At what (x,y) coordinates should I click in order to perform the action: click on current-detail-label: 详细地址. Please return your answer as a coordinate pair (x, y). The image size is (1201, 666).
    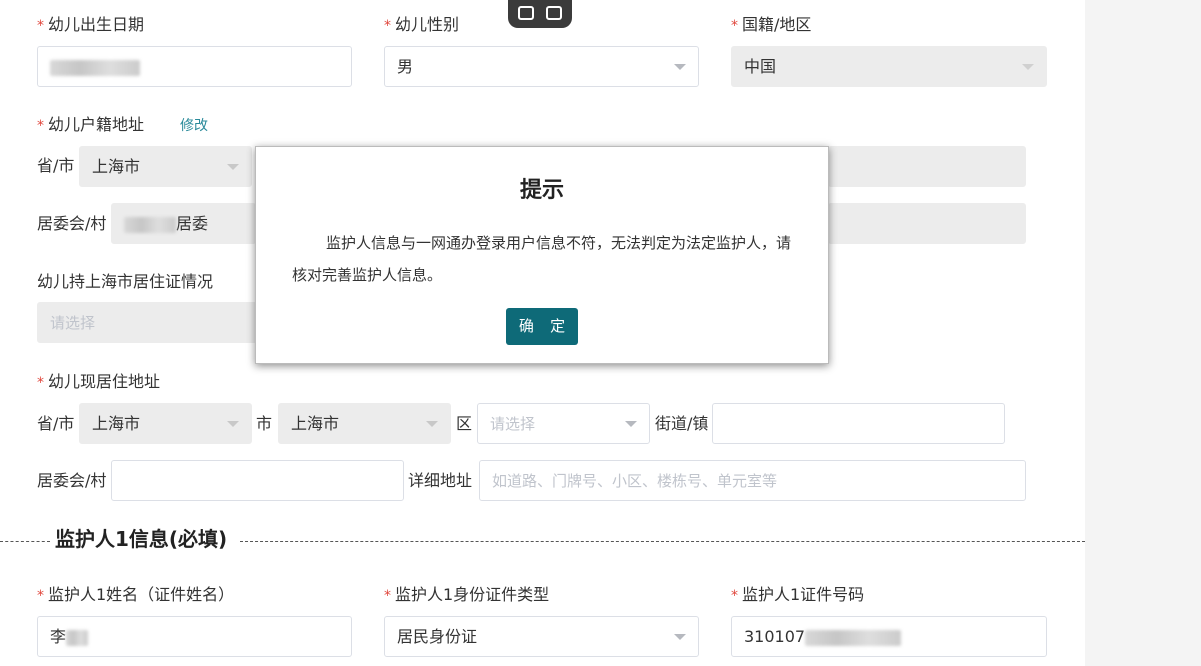
    Looking at the image, I should click on (440, 480).